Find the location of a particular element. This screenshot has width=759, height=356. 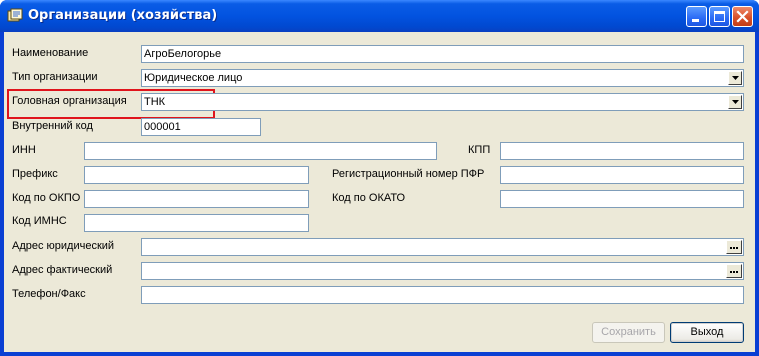

imns-label: Код ИМНС is located at coordinates (39, 221).